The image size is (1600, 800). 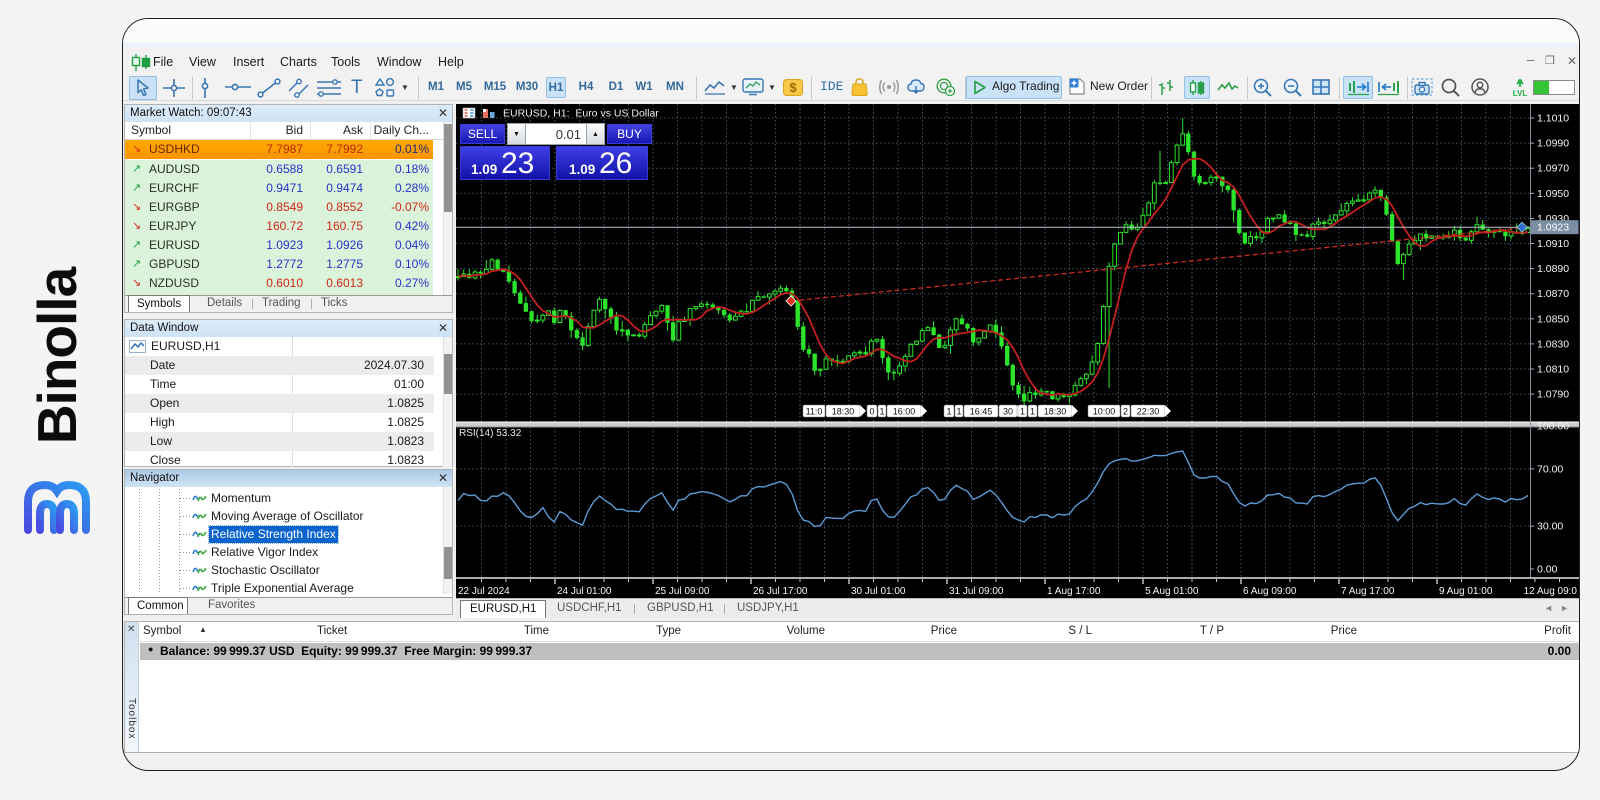 I want to click on svg-text: 100.00, so click(x=1553, y=427).